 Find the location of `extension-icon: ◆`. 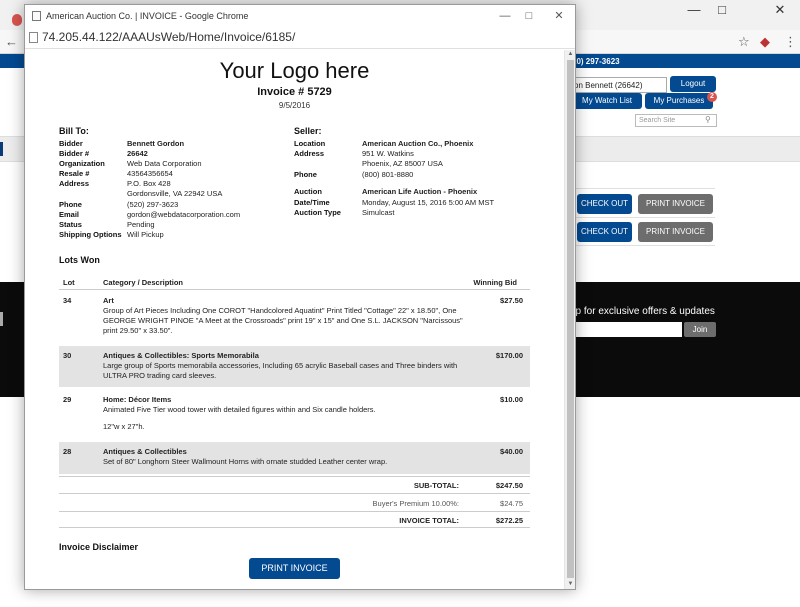

extension-icon: ◆ is located at coordinates (765, 42).